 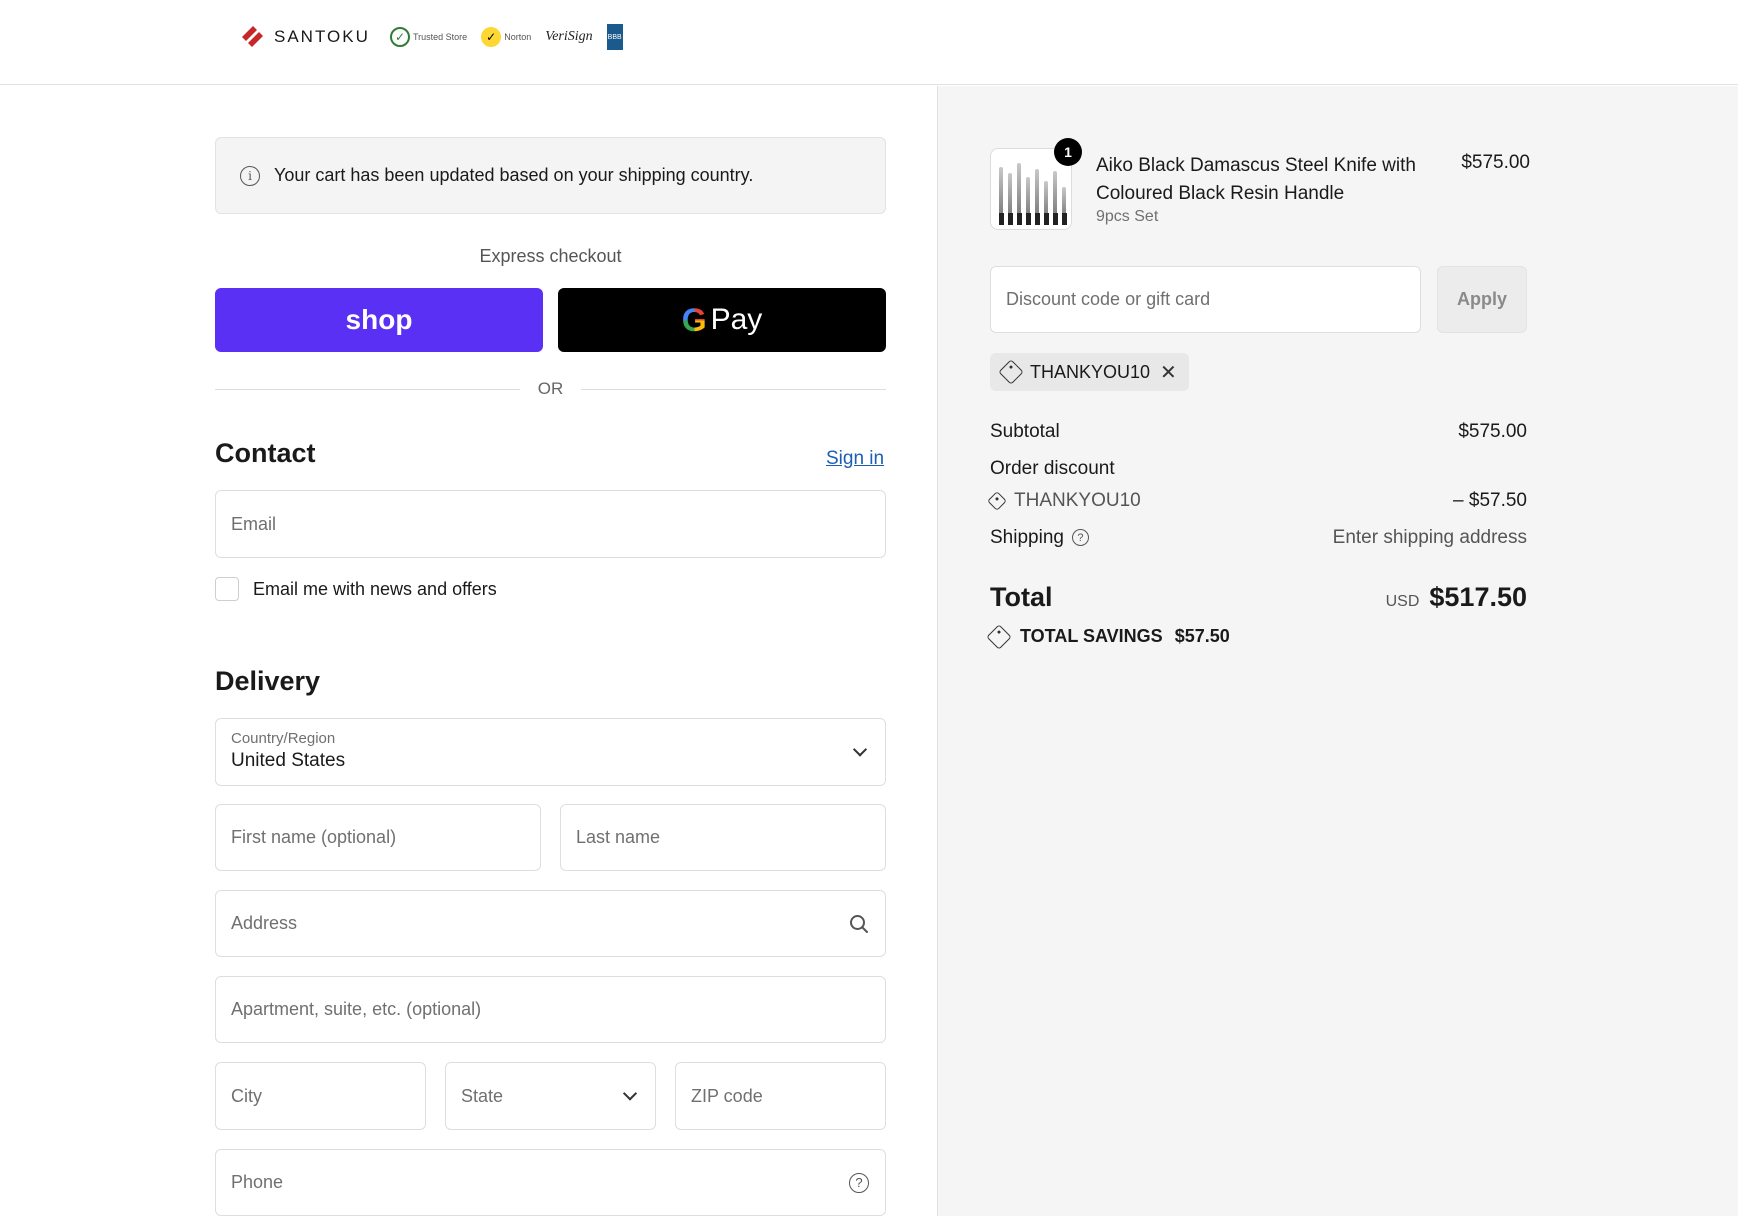 I want to click on verisign-badge: VeriSign, so click(x=569, y=36).